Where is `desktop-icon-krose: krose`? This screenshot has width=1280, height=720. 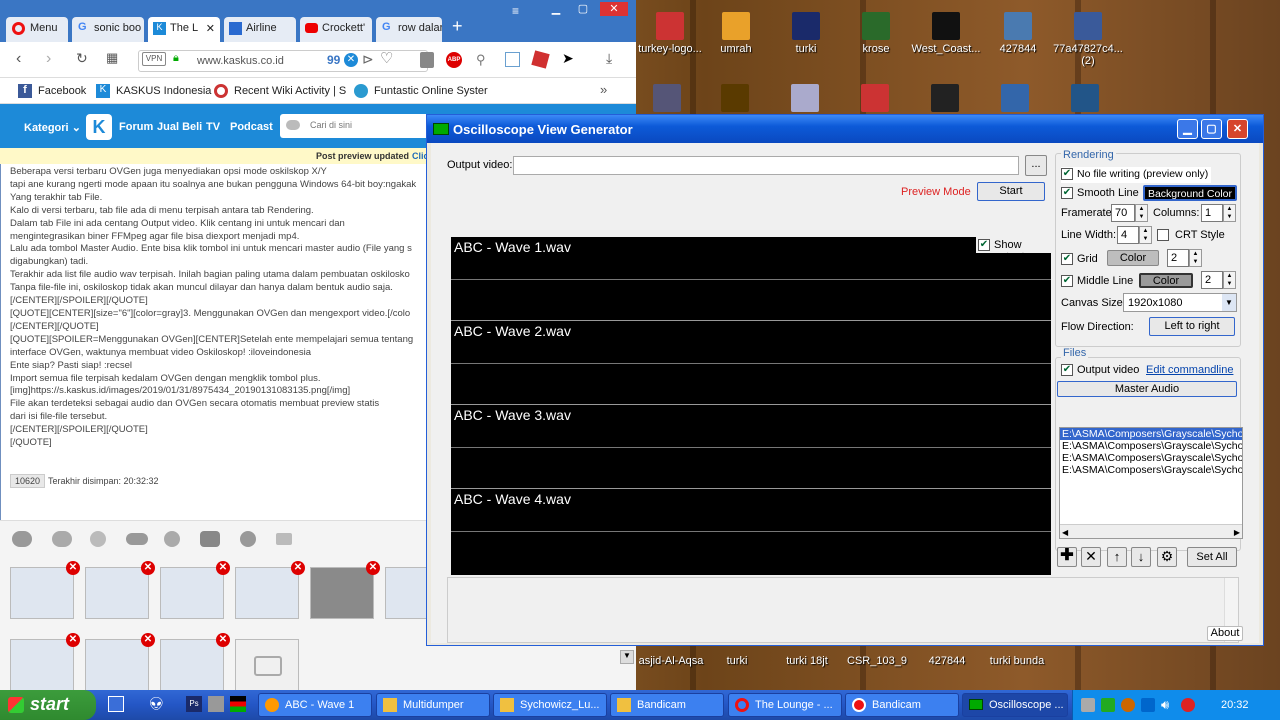 desktop-icon-krose: krose is located at coordinates (876, 33).